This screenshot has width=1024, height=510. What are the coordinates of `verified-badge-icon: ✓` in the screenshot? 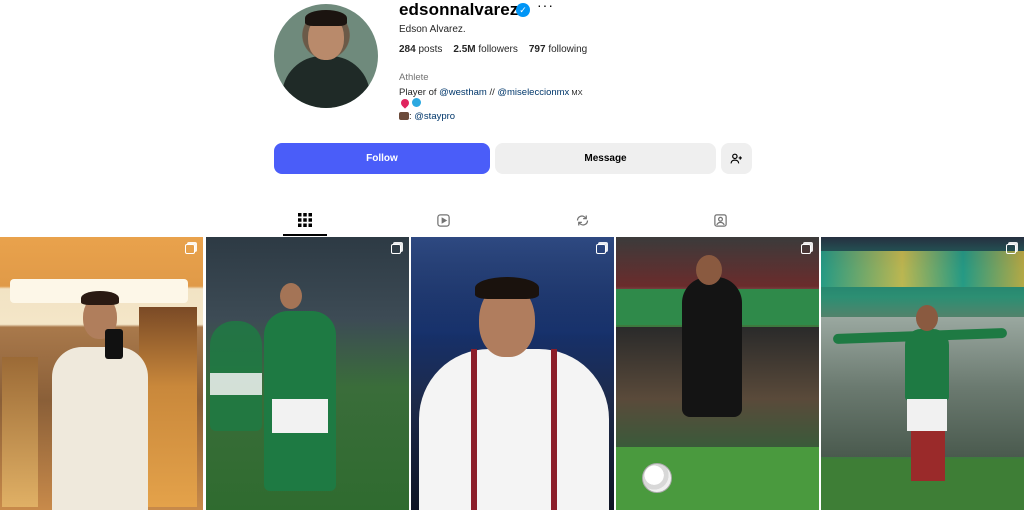 It's located at (523, 10).